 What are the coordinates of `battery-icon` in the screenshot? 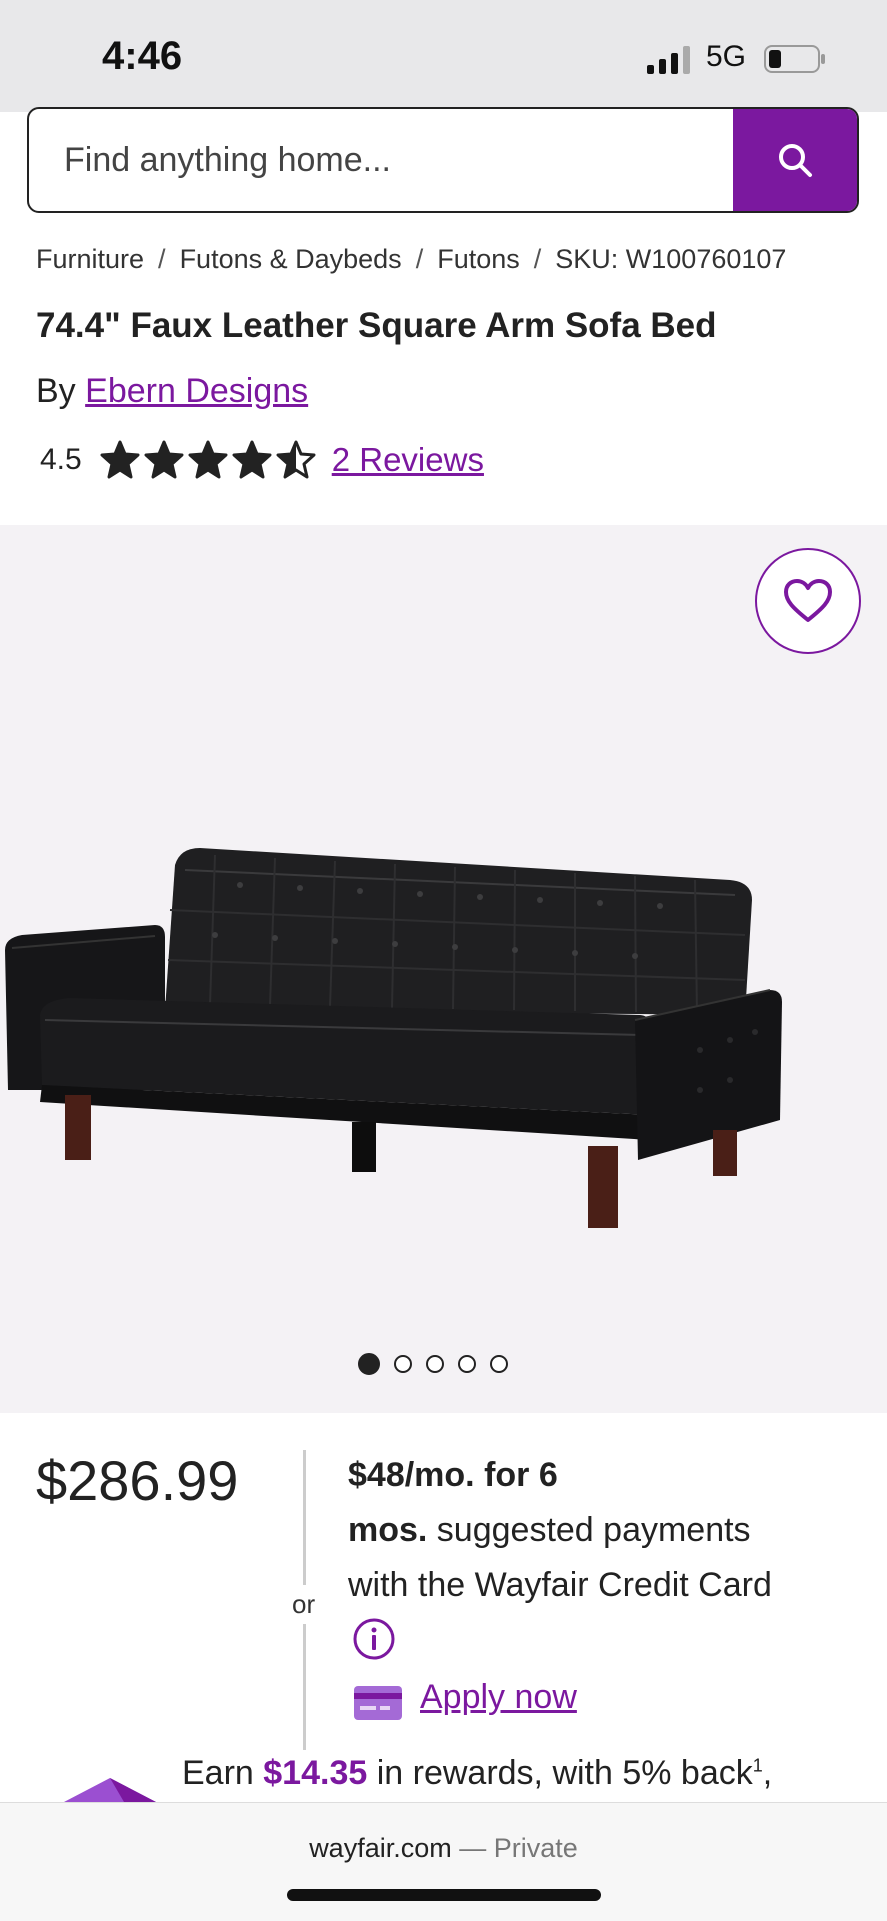 It's located at (794, 59).